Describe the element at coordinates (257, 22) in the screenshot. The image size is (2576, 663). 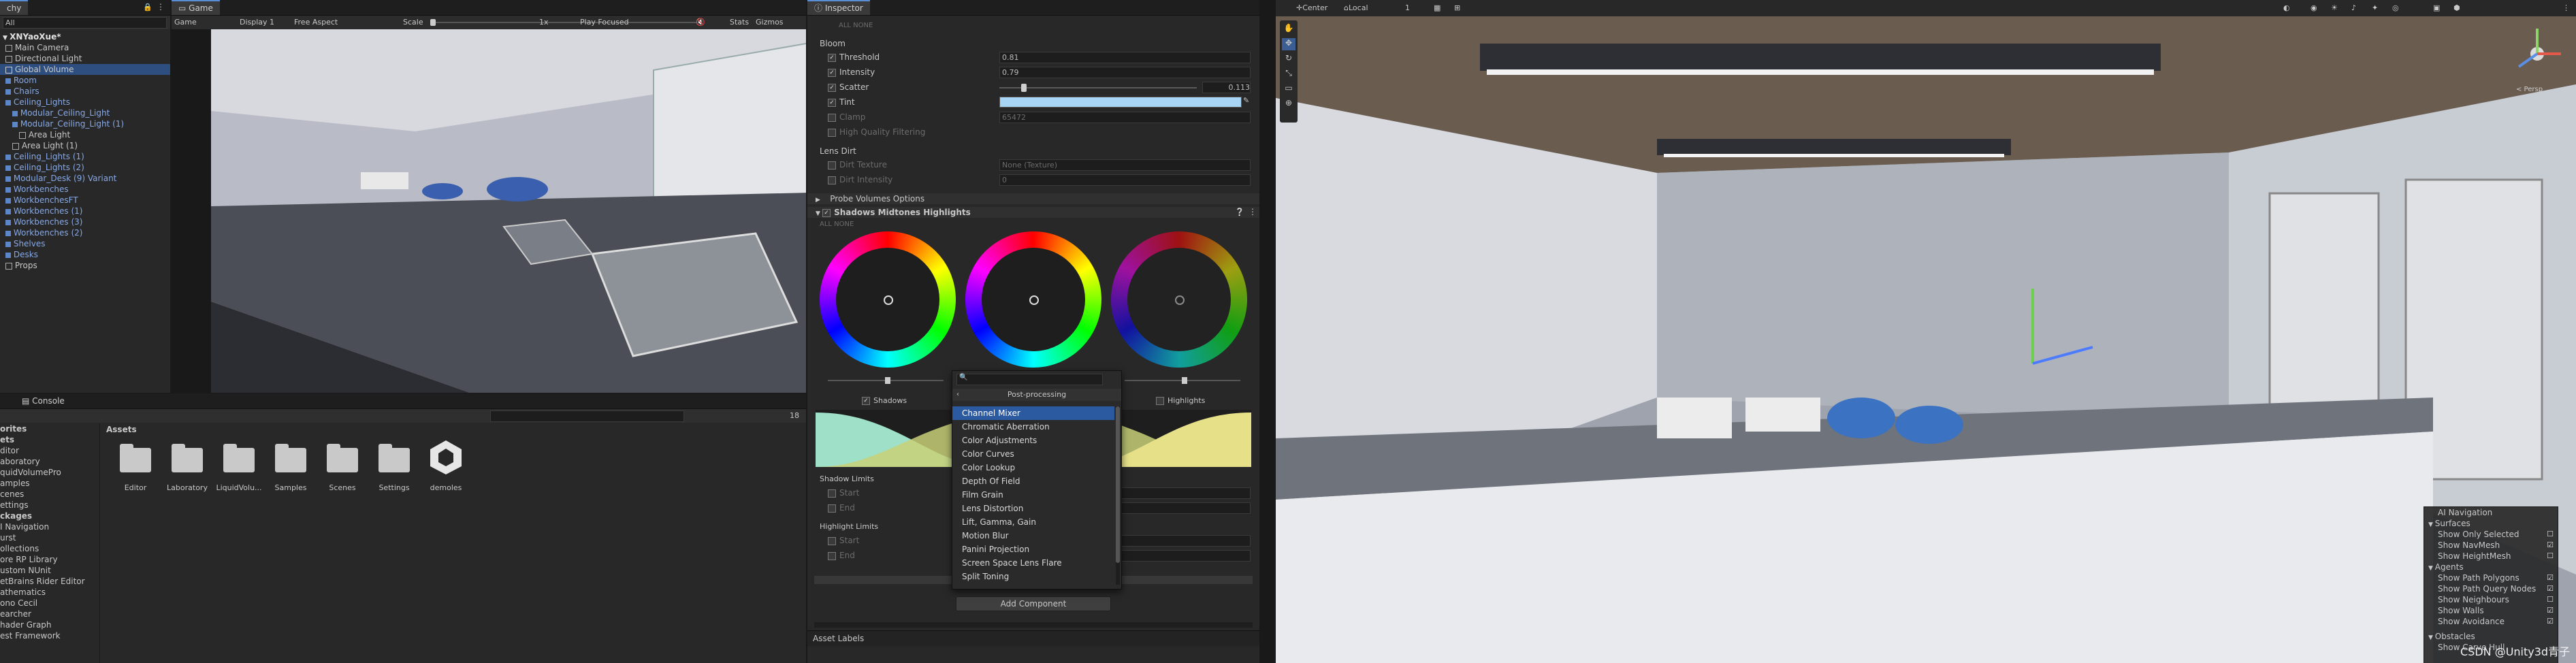
I see `display-dropdown: Display 1` at that location.